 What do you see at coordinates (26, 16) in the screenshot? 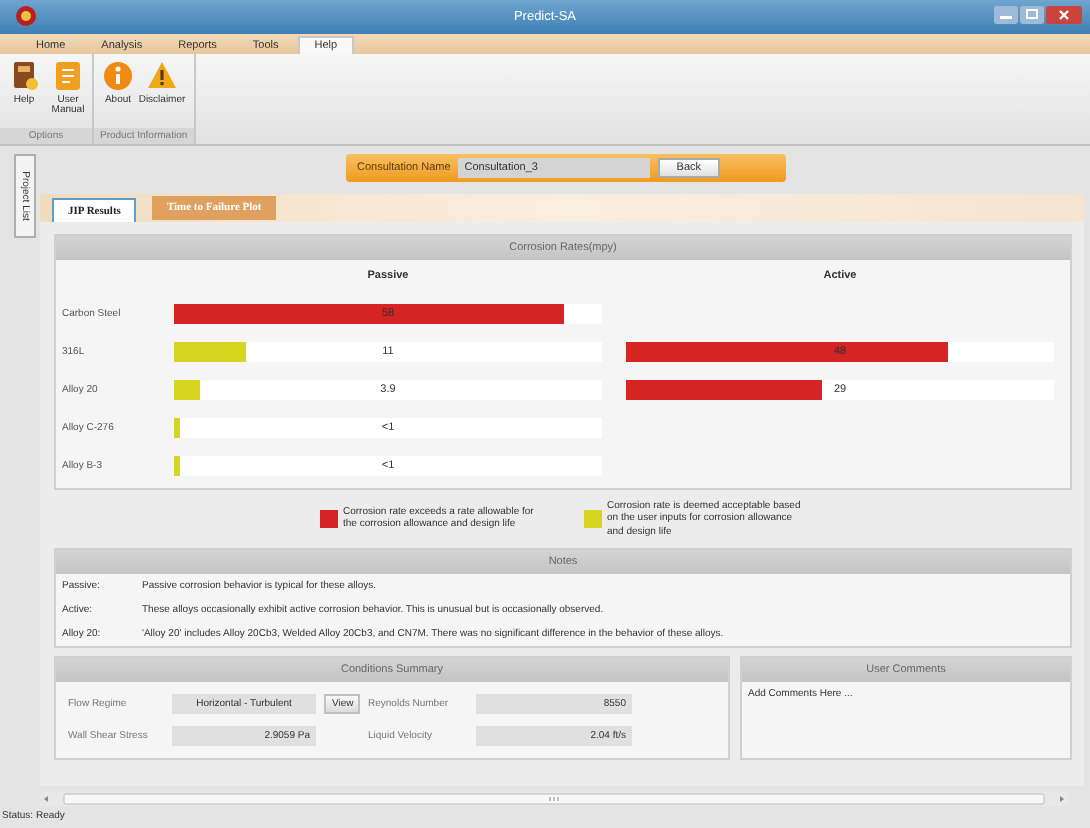
I see `app-logo-icon` at bounding box center [26, 16].